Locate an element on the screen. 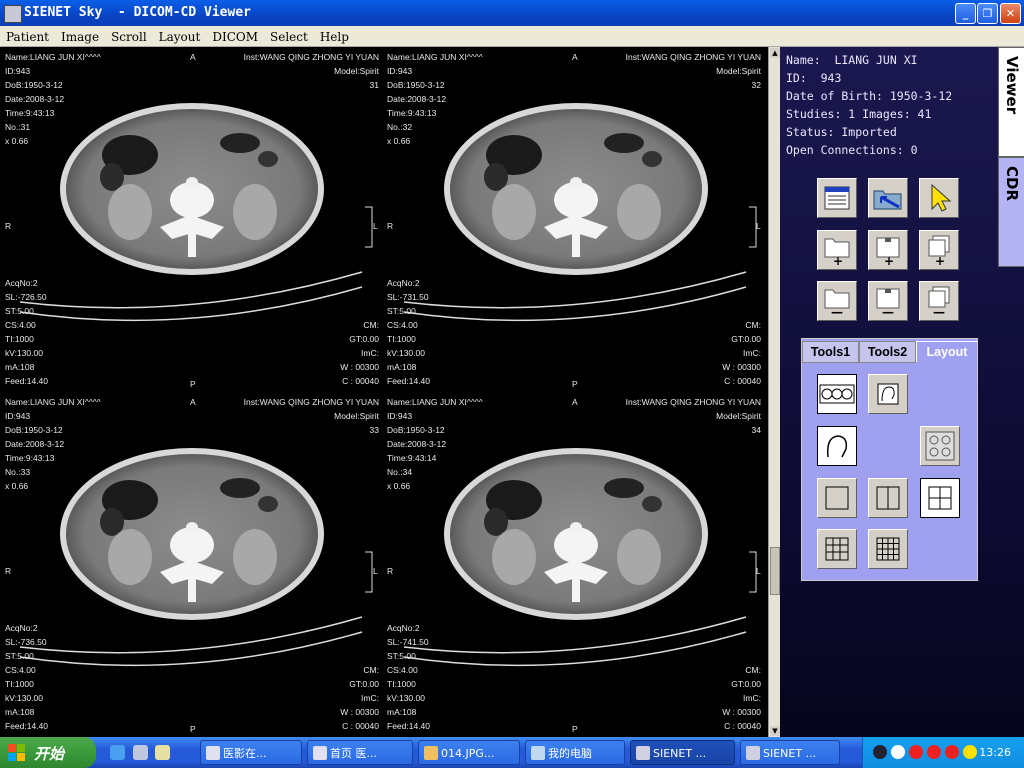 This screenshot has height=768, width=1024. layout-head-zoom-button is located at coordinates (888, 394).